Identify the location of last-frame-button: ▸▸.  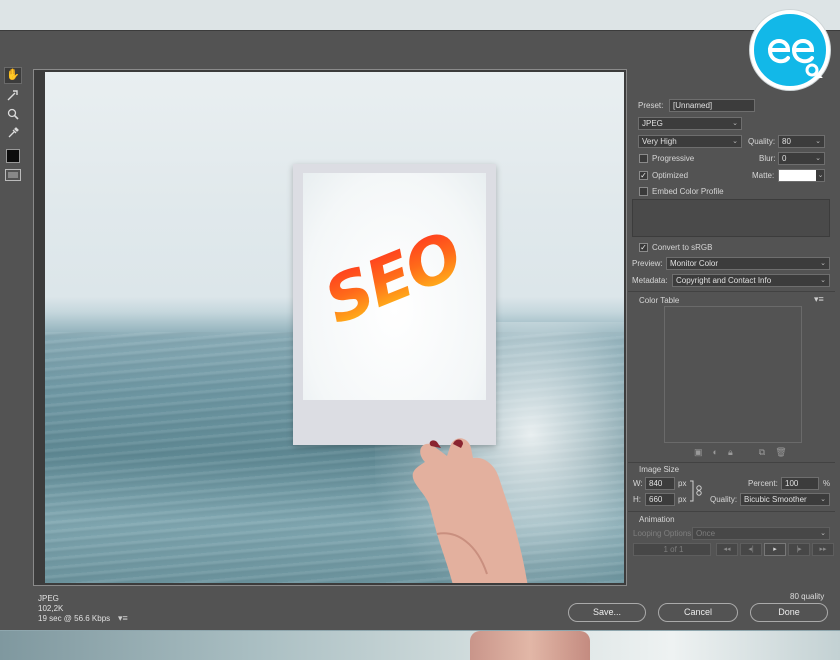
(823, 549).